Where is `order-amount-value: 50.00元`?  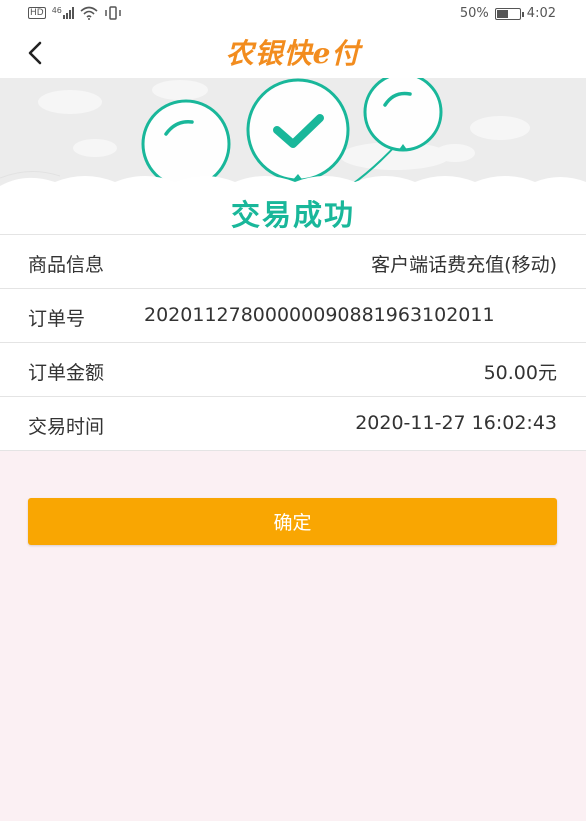 order-amount-value: 50.00元 is located at coordinates (520, 373).